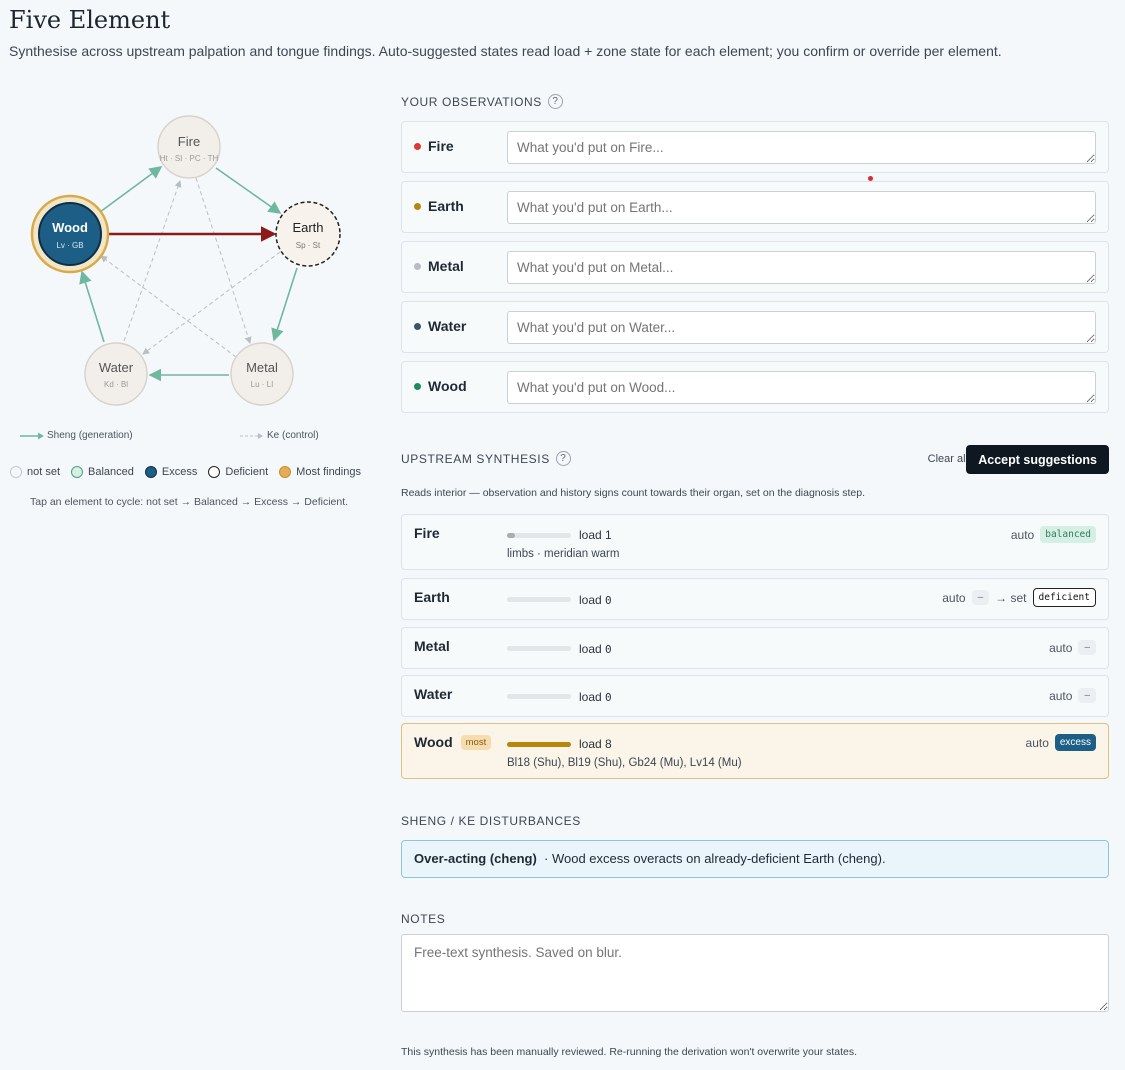 The height and width of the screenshot is (1070, 1125). What do you see at coordinates (475, 458) in the screenshot?
I see `synthesis-heading-label: Upstream synthesis` at bounding box center [475, 458].